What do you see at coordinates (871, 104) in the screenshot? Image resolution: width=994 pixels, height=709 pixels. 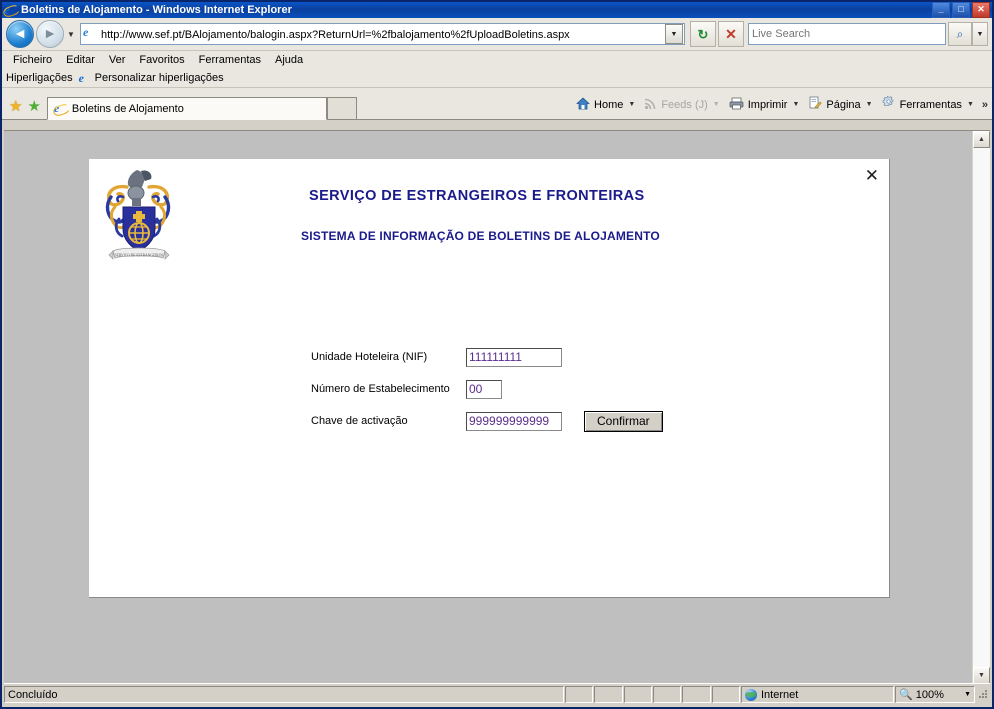 I see `page-dropdown-caret: ▼` at bounding box center [871, 104].